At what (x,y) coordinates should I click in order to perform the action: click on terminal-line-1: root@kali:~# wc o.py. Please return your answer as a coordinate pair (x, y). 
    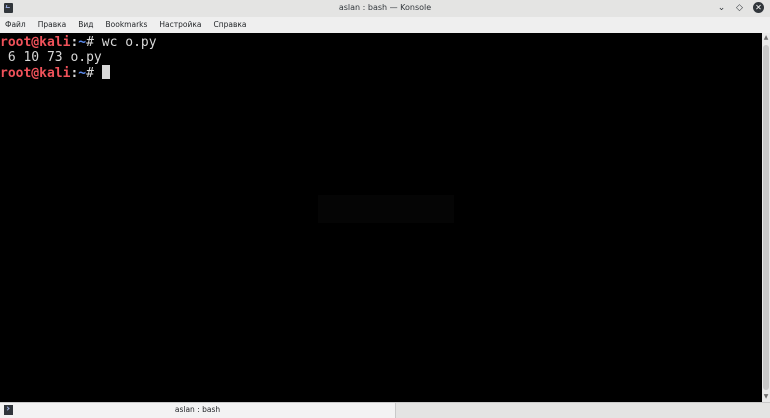
    Looking at the image, I should click on (381, 42).